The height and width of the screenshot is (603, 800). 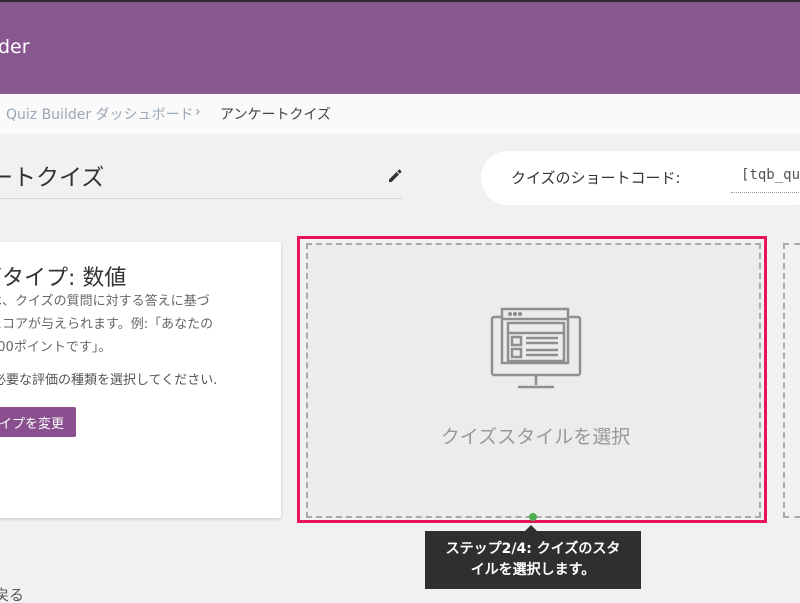 What do you see at coordinates (536, 348) in the screenshot?
I see `monitor-template-icon` at bounding box center [536, 348].